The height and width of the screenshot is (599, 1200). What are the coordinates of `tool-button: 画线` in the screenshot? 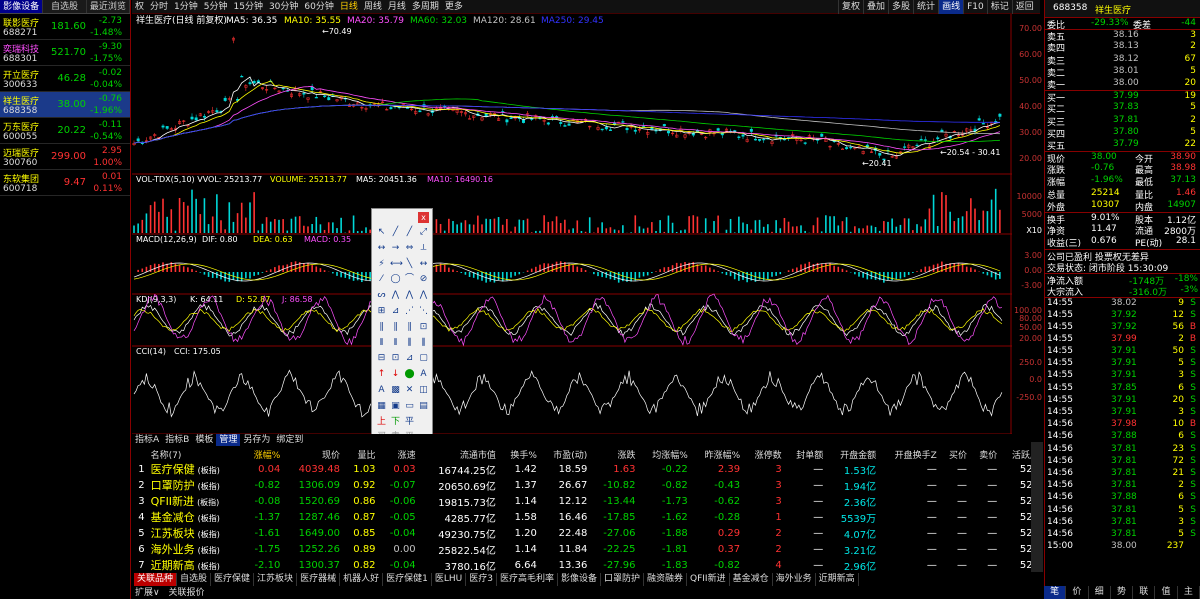 It's located at (951, 7).